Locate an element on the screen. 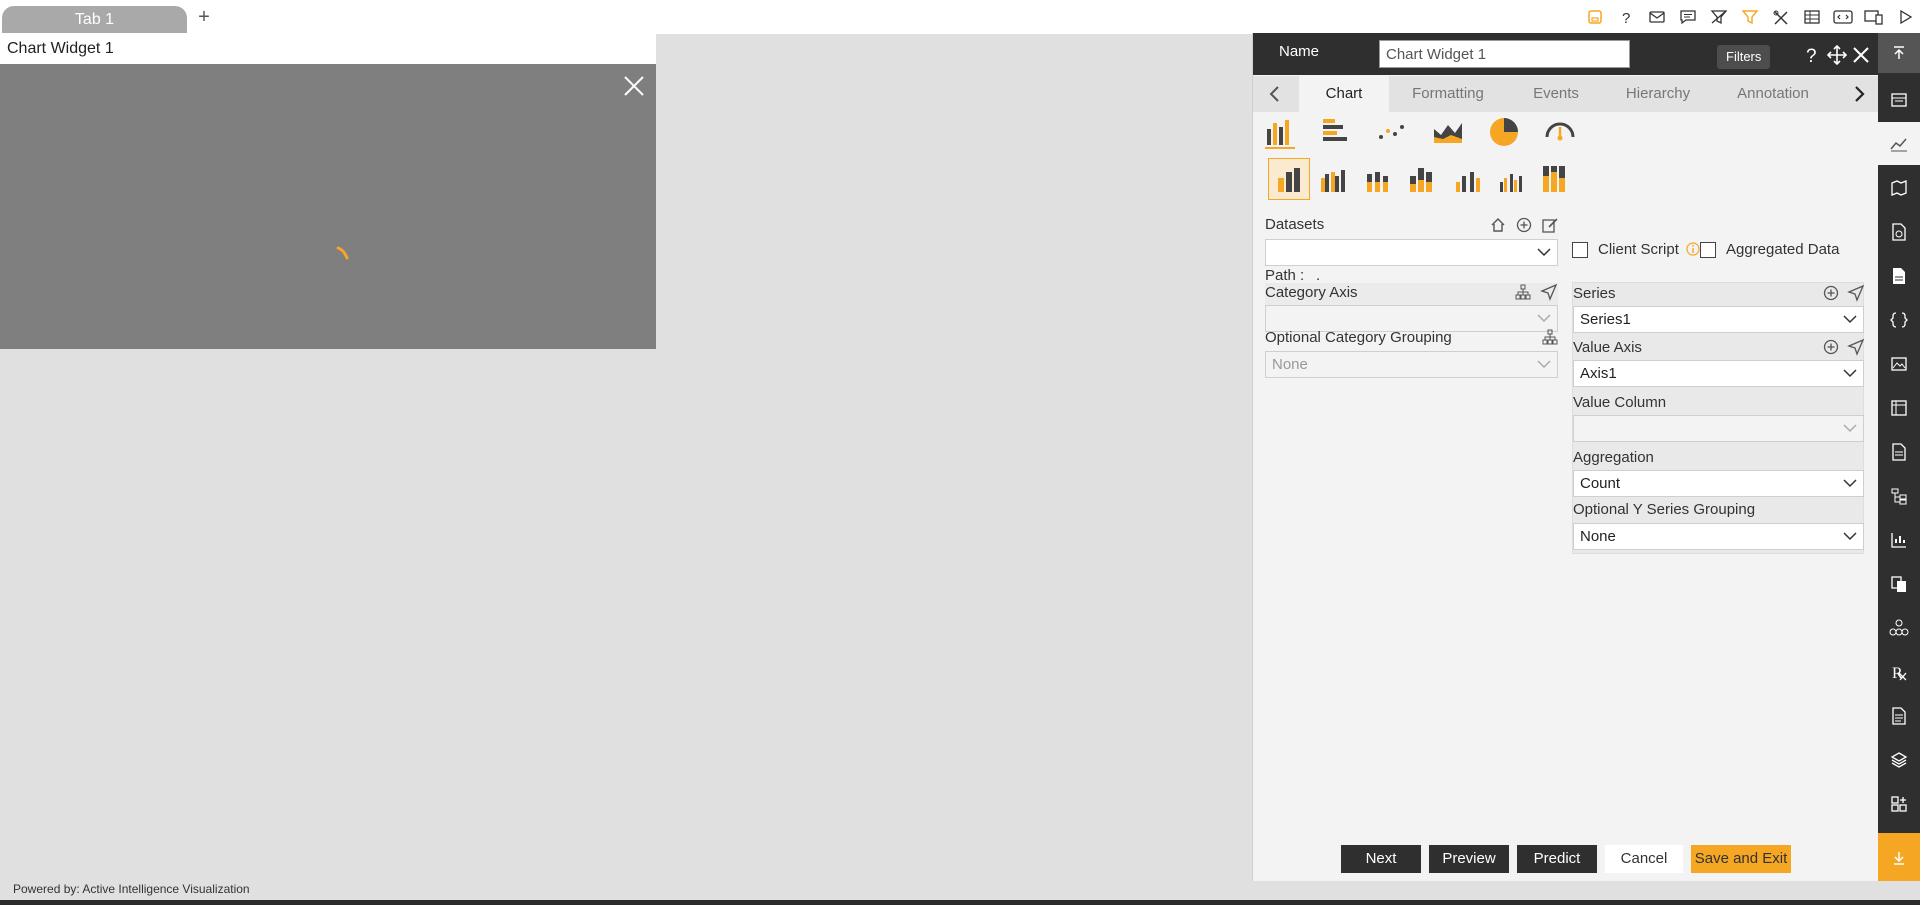 This screenshot has height=905, width=1920. tab-hierarchy: Hierarchy is located at coordinates (1658, 94).